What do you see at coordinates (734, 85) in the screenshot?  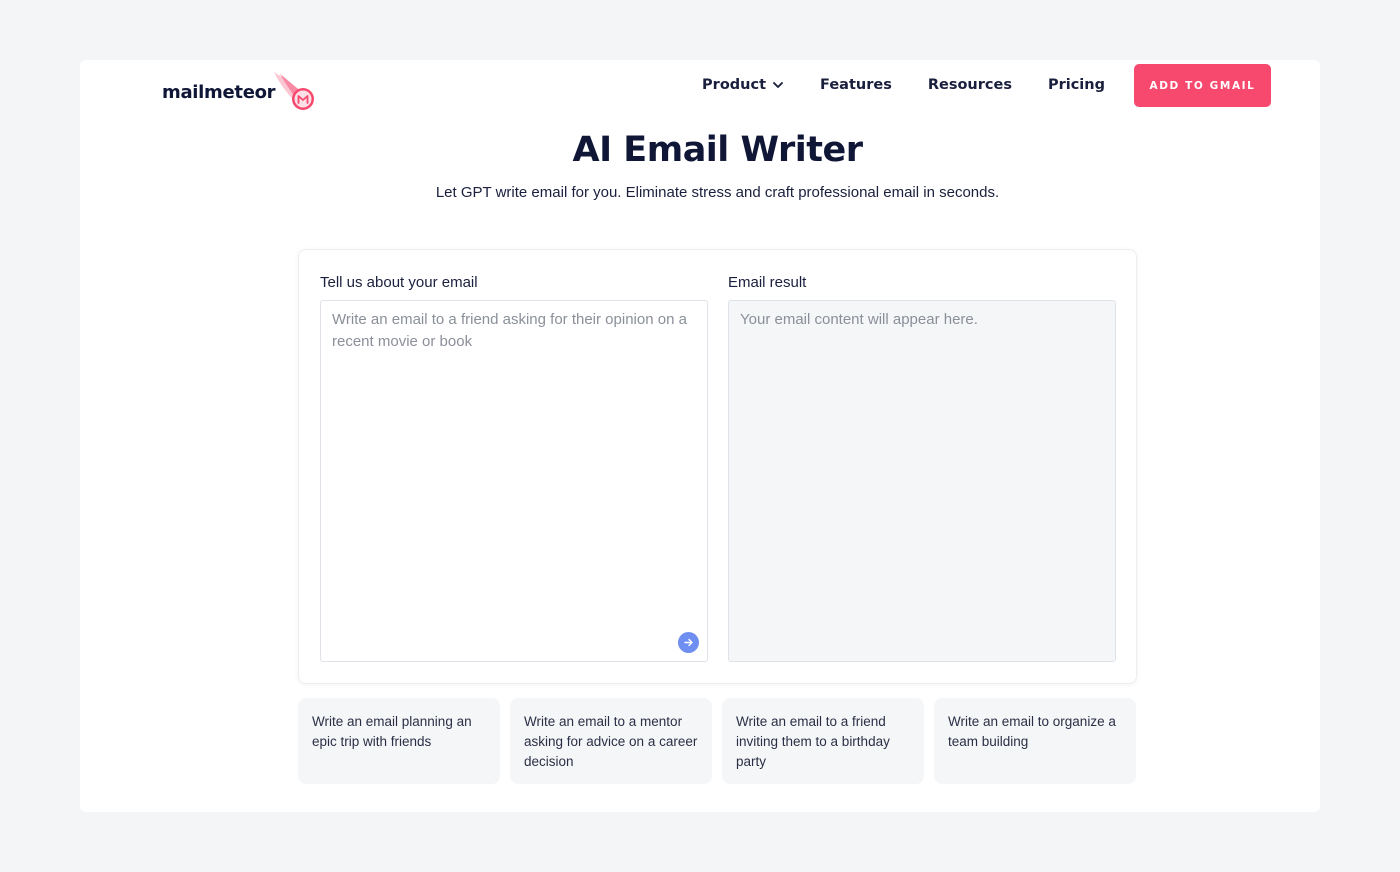 I see `nav-item-label: Product` at bounding box center [734, 85].